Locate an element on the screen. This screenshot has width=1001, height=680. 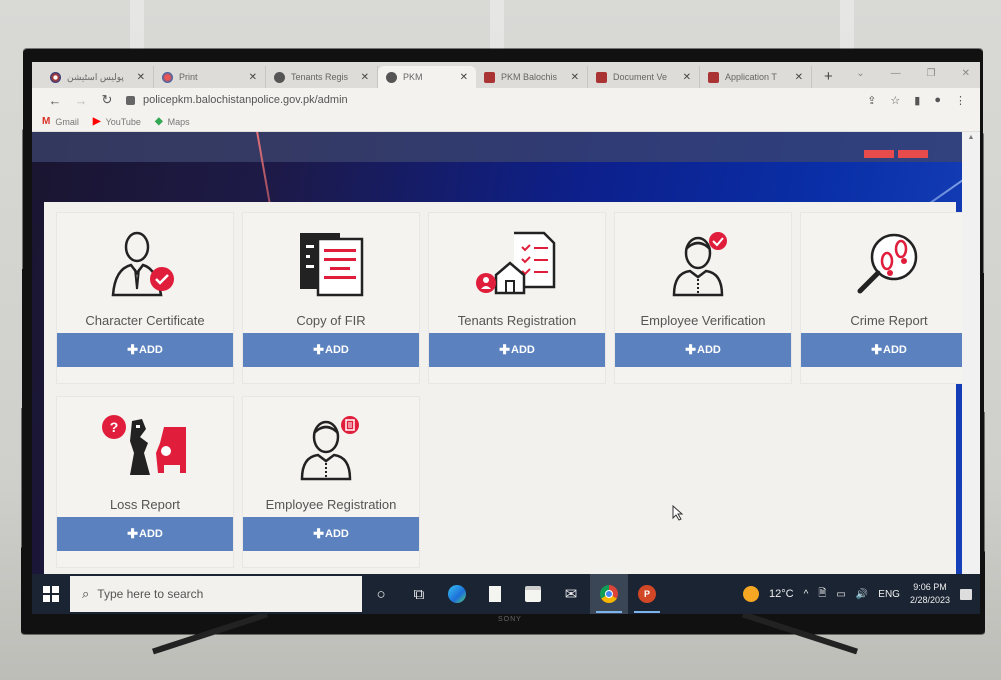
add-loss-report-button: ✚ ADD is located at coordinates (145, 534).